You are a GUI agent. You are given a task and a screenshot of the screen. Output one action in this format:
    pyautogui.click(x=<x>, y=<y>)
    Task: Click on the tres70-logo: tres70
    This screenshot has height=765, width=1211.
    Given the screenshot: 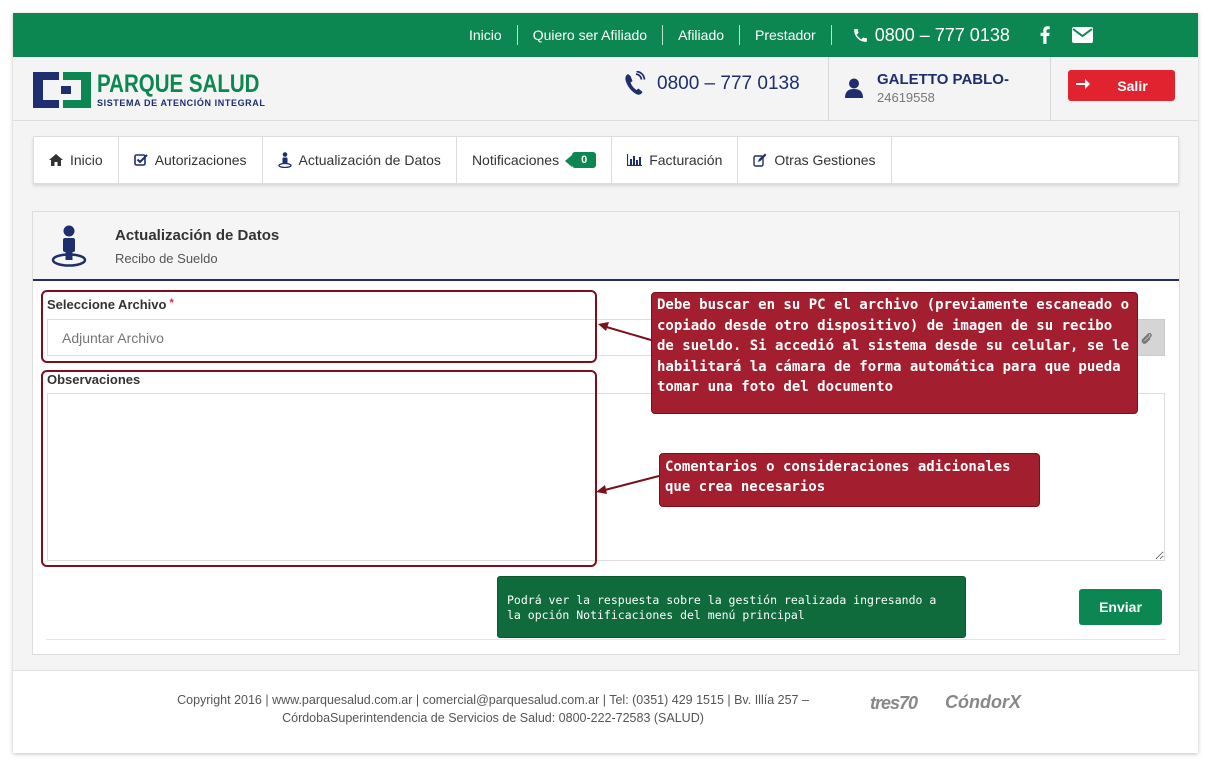 What is the action you would take?
    pyautogui.click(x=894, y=703)
    